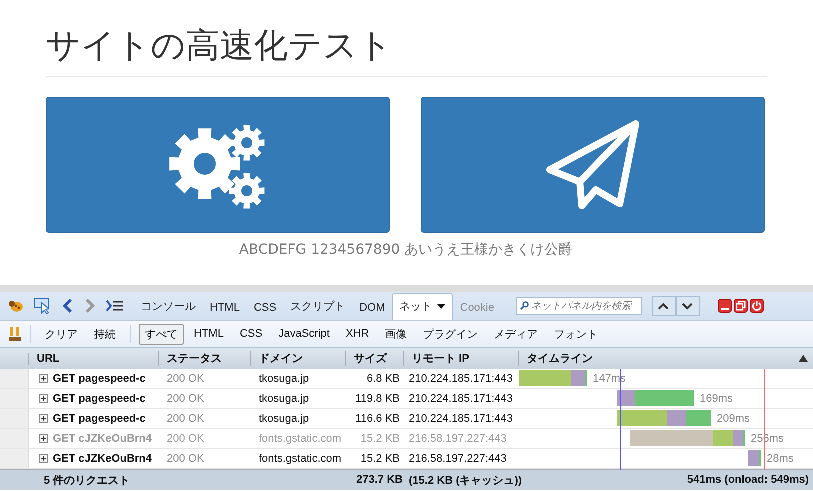 The width and height of the screenshot is (813, 491). What do you see at coordinates (780, 459) in the screenshot?
I see `duration-label: 28ms` at bounding box center [780, 459].